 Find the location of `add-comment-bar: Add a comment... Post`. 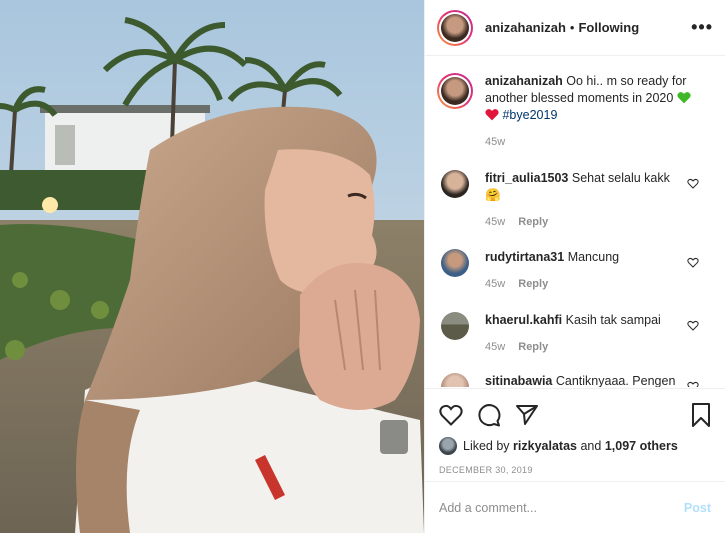

add-comment-bar: Add a comment... Post is located at coordinates (575, 507).